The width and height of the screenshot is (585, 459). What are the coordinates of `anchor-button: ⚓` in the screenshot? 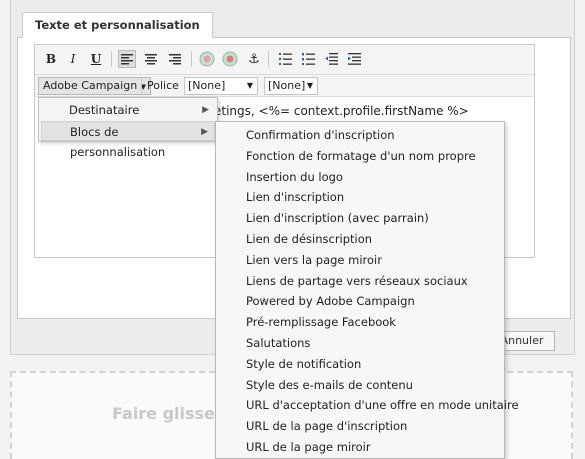 It's located at (254, 59).